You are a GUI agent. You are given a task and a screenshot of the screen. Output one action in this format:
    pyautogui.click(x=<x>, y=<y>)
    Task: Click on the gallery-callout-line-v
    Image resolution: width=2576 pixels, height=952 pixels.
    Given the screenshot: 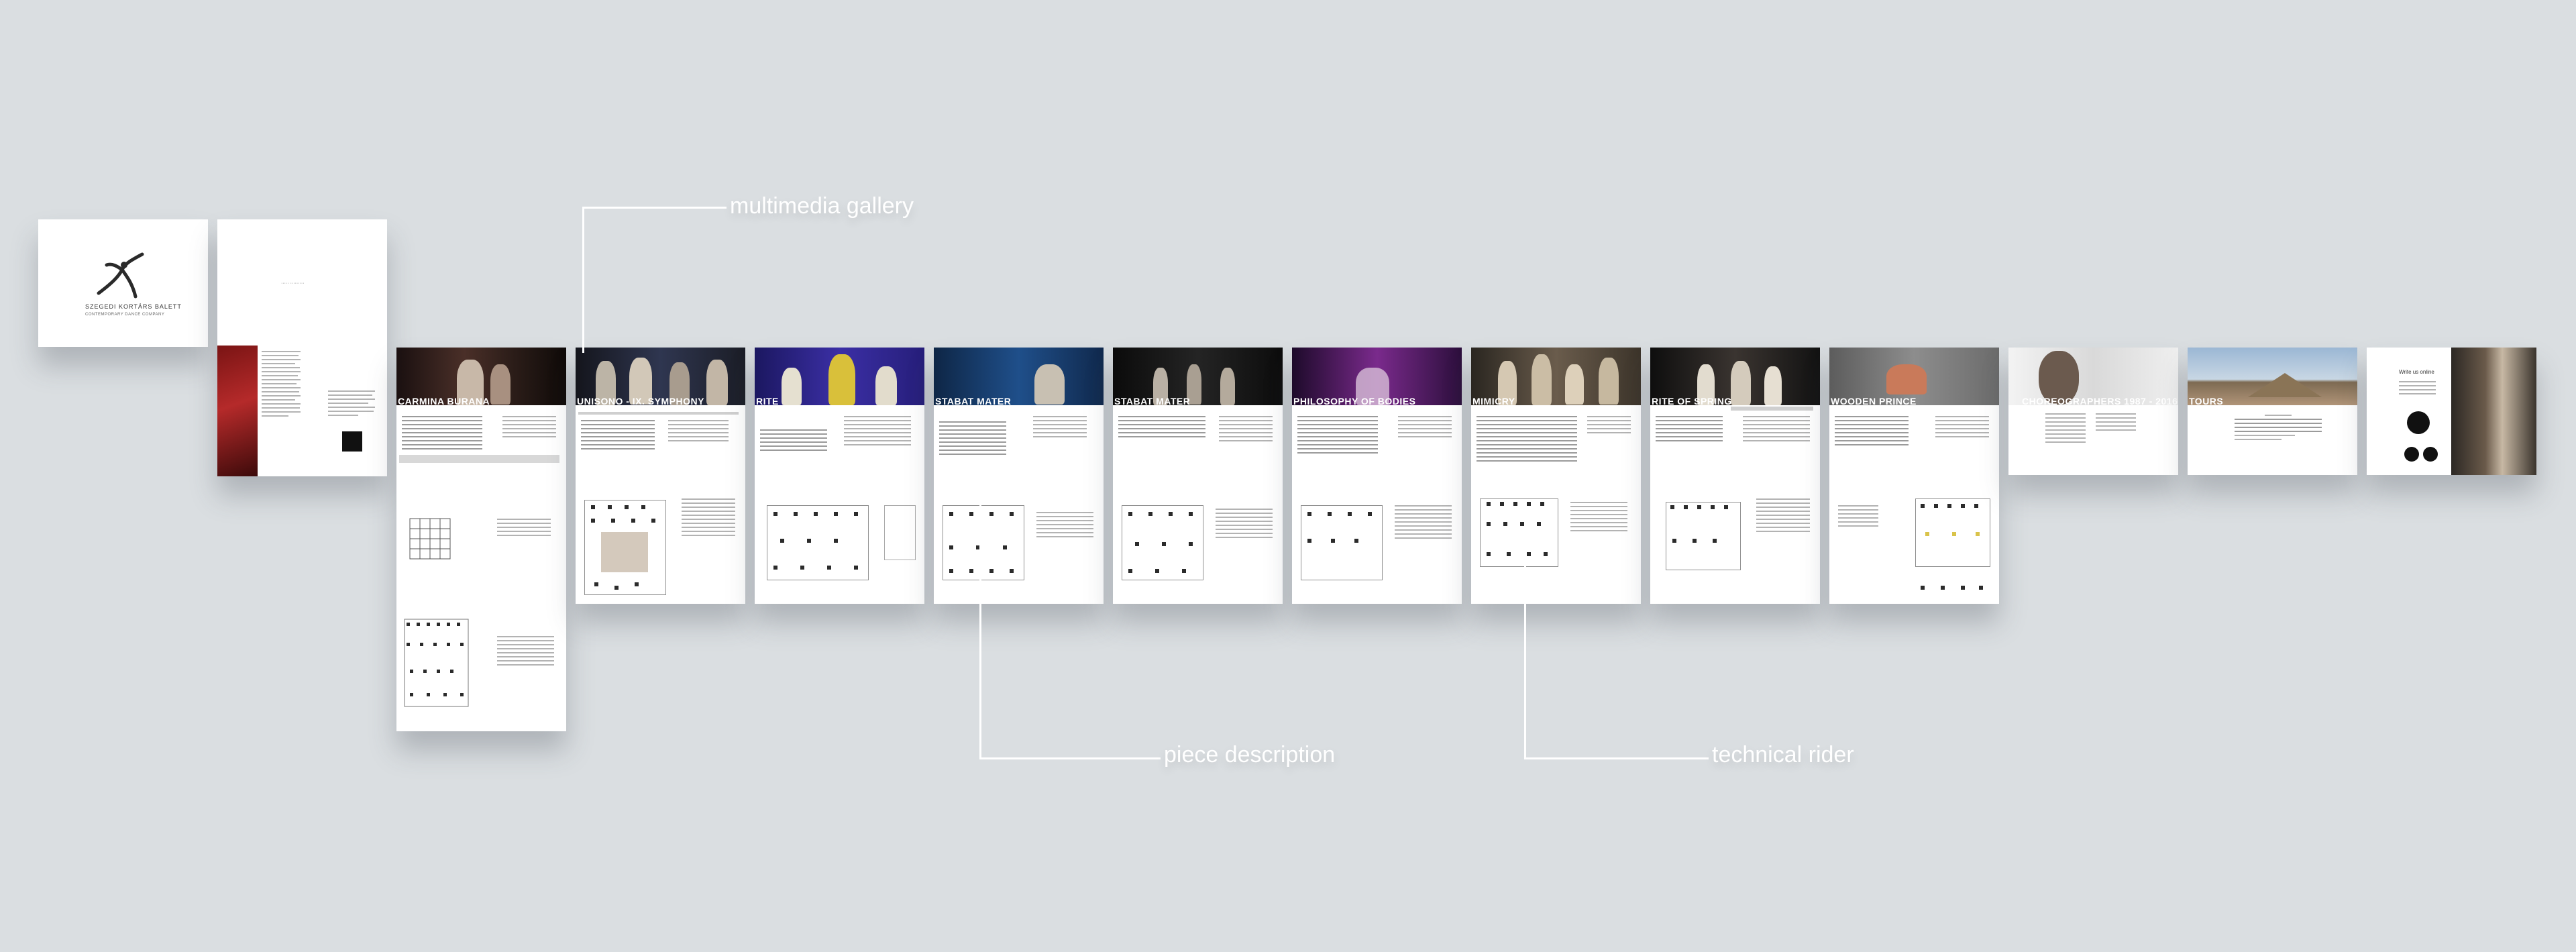 What is the action you would take?
    pyautogui.click(x=583, y=280)
    